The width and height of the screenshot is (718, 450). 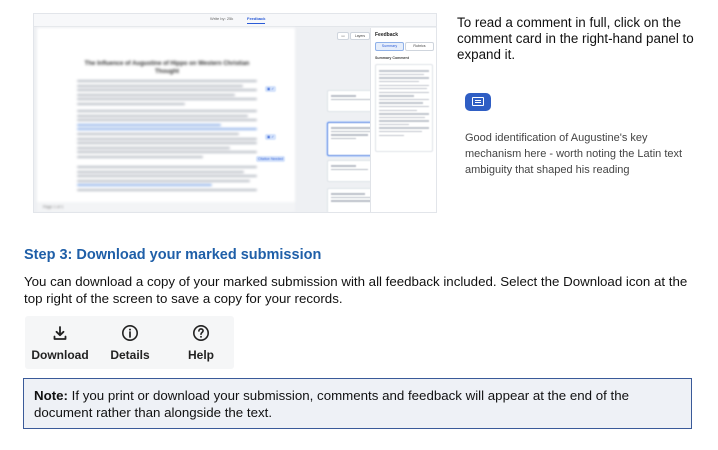 What do you see at coordinates (60, 342) in the screenshot?
I see `download-button: Download` at bounding box center [60, 342].